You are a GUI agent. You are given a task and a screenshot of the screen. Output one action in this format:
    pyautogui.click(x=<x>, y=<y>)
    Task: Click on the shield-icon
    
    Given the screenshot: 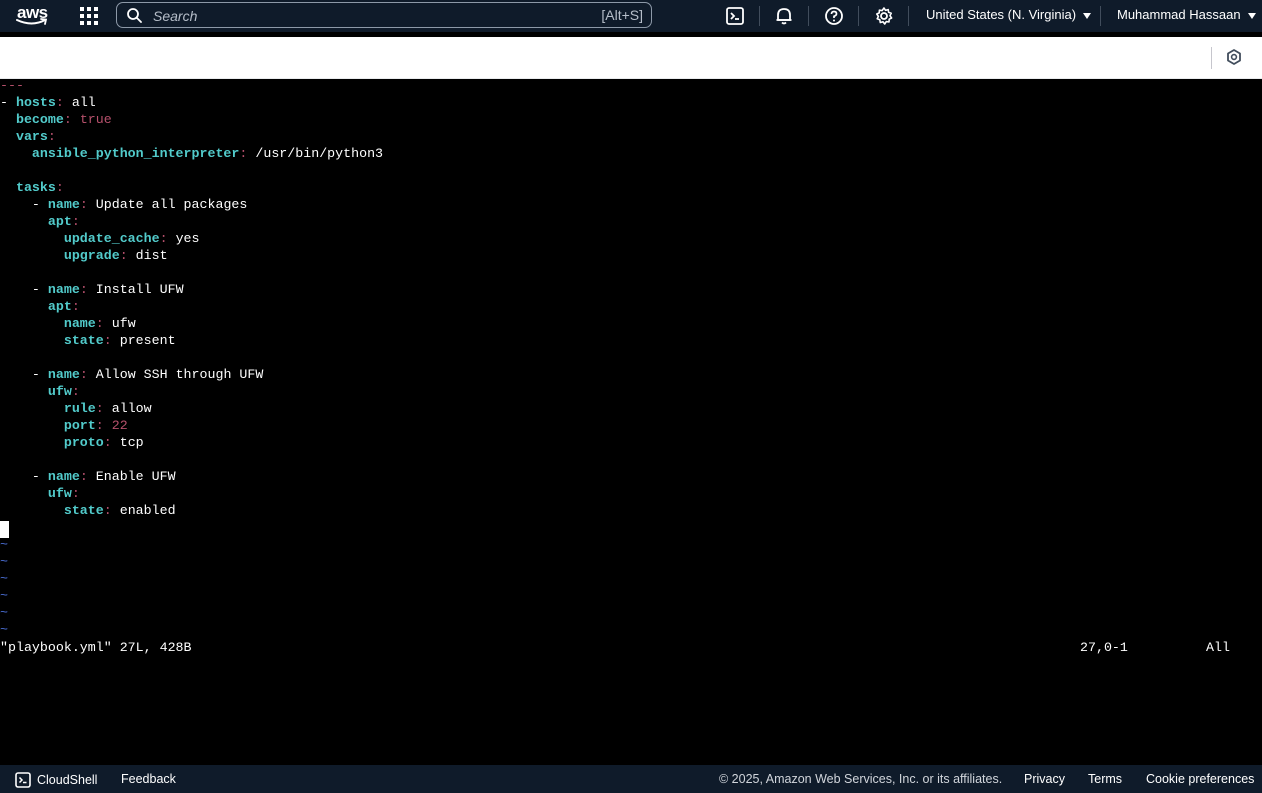 What is the action you would take?
    pyautogui.click(x=1234, y=57)
    